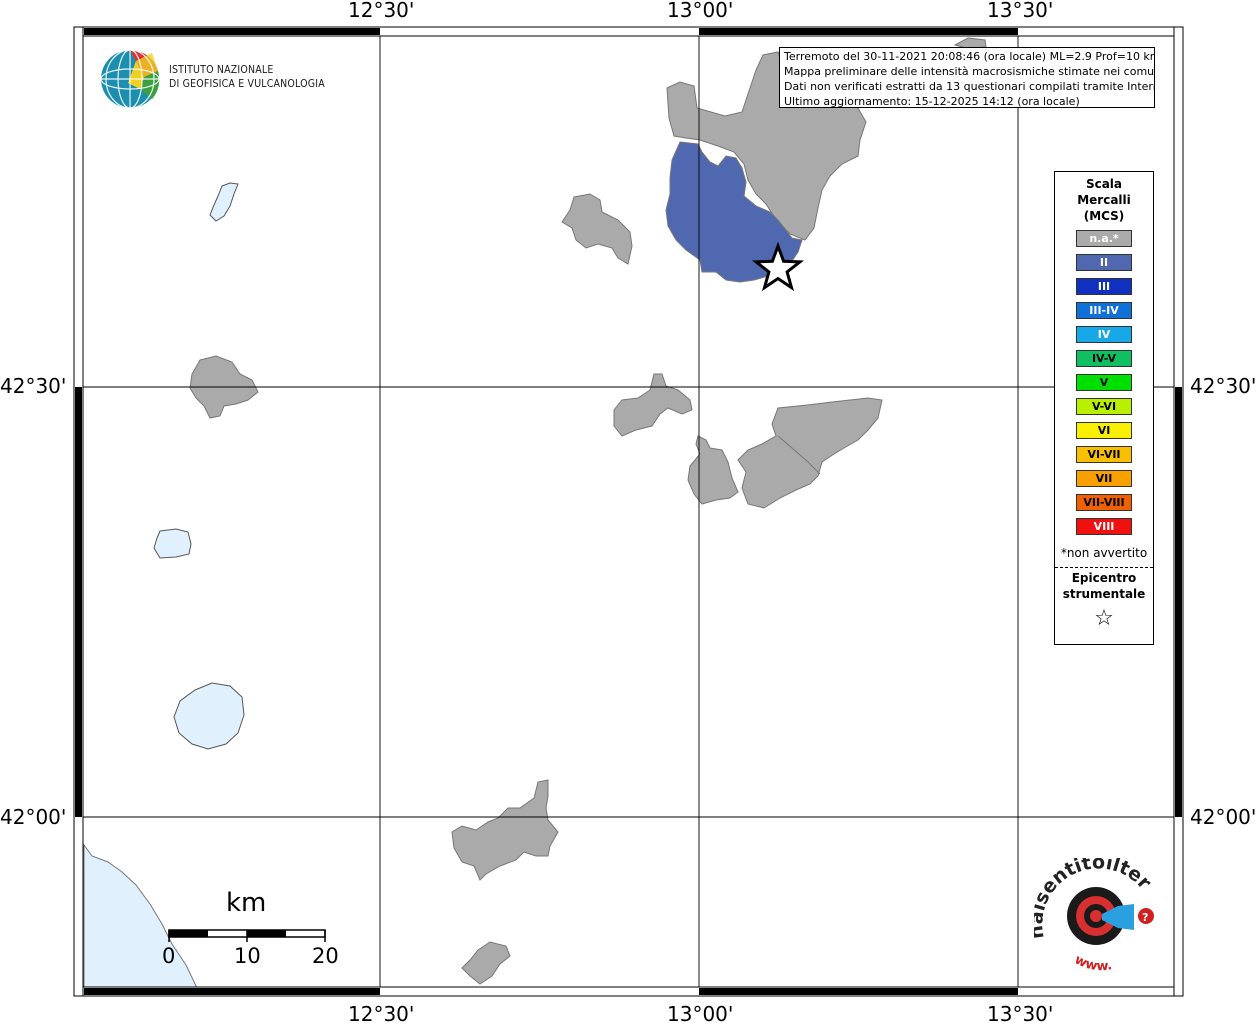  I want to click on scale-tick-0: 0, so click(169, 956).